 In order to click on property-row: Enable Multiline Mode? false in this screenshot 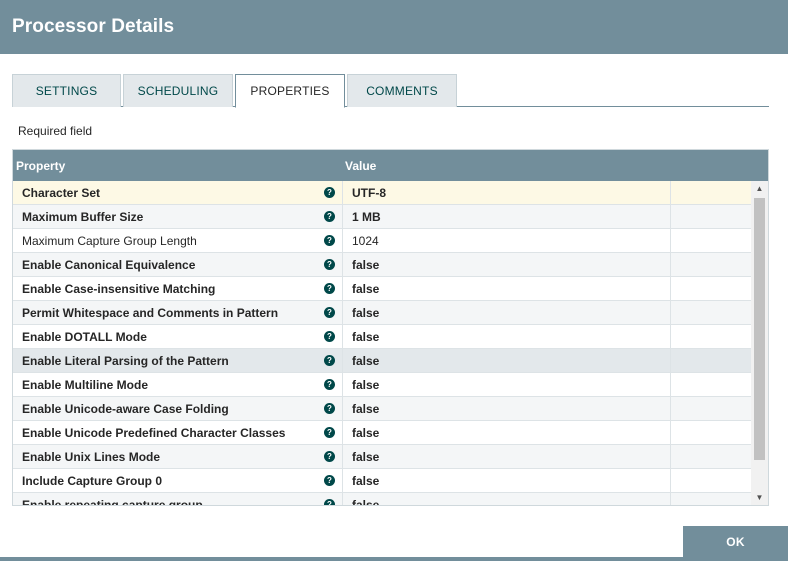, I will do `click(383, 385)`.